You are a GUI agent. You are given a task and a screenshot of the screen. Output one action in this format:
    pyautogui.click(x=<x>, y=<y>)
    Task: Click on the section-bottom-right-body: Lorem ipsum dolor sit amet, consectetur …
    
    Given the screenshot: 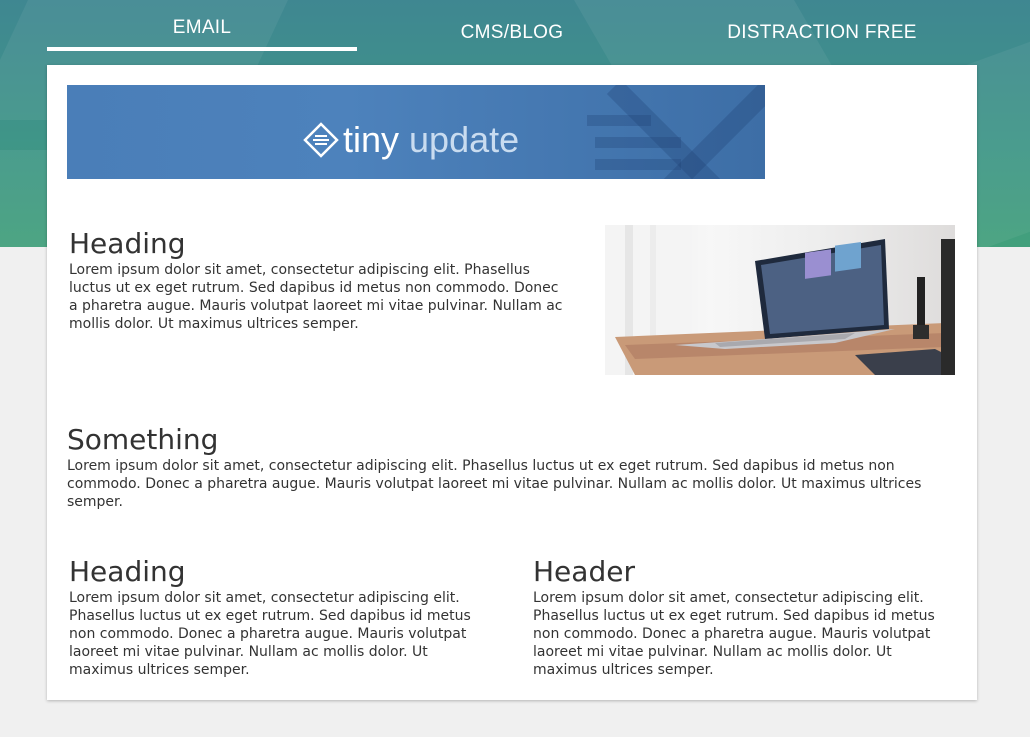 What is the action you would take?
    pyautogui.click(x=734, y=634)
    